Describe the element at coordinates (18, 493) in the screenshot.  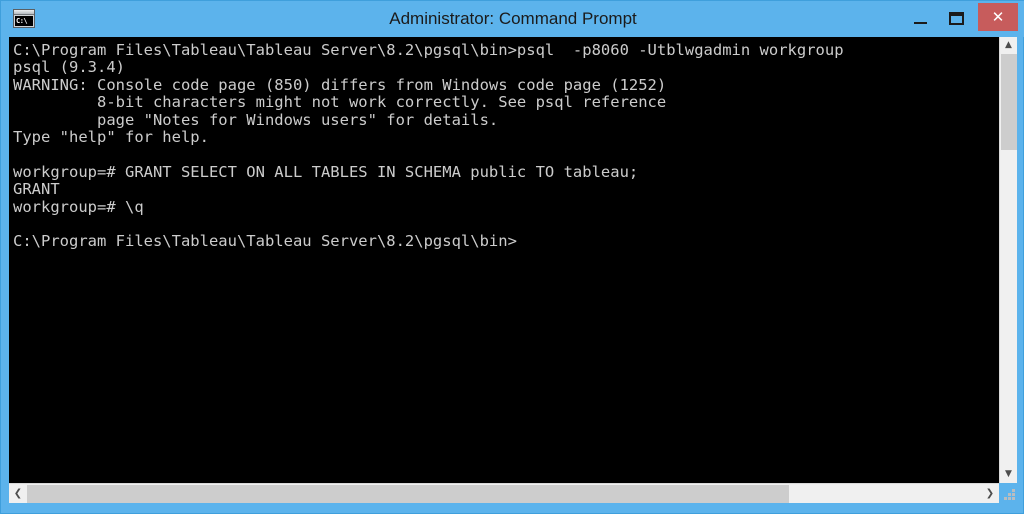
I see `scroll-left-icon: ❮` at that location.